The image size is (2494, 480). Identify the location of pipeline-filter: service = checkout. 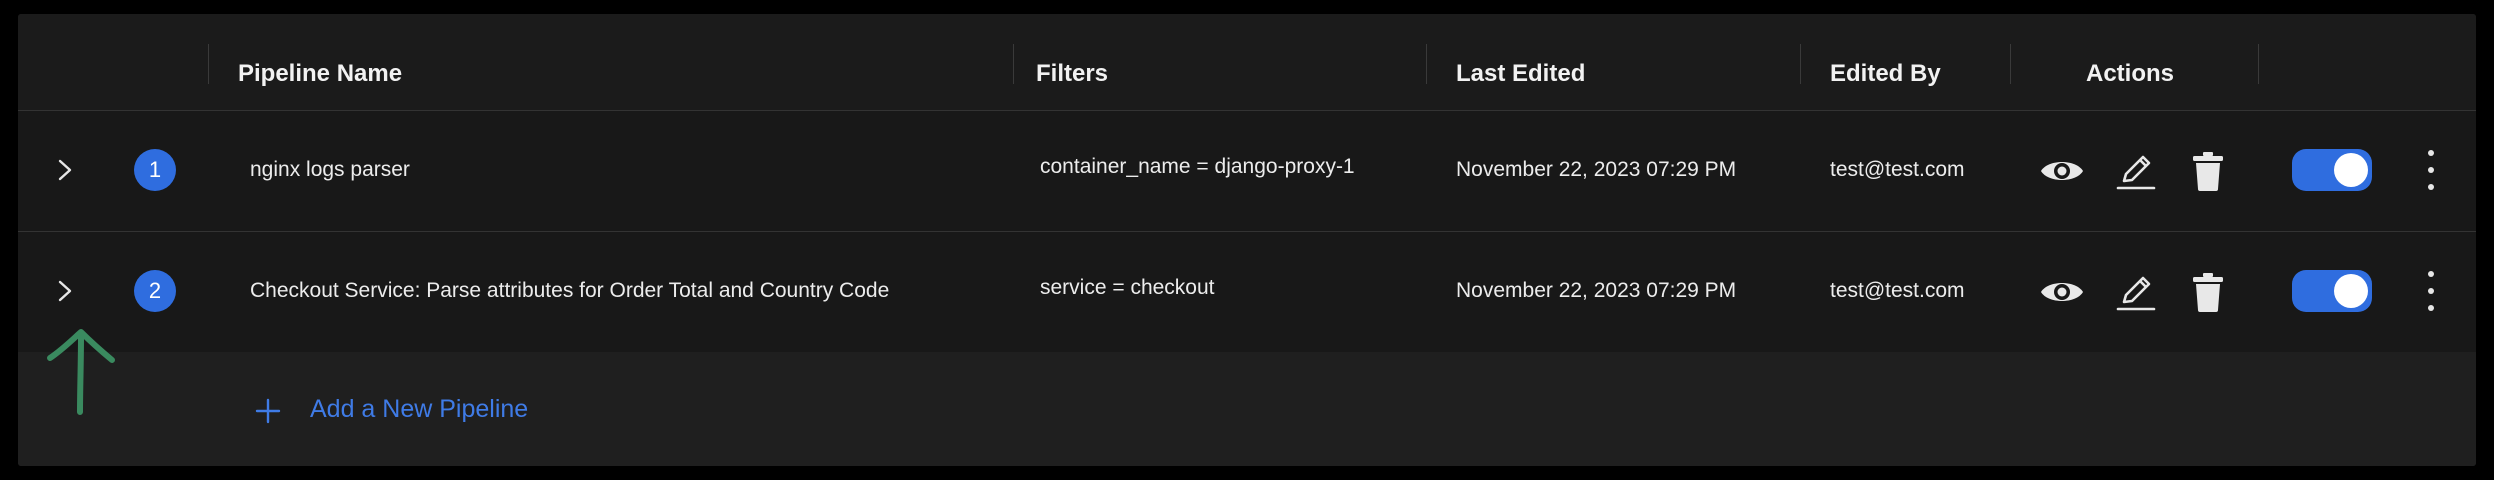
(1127, 287).